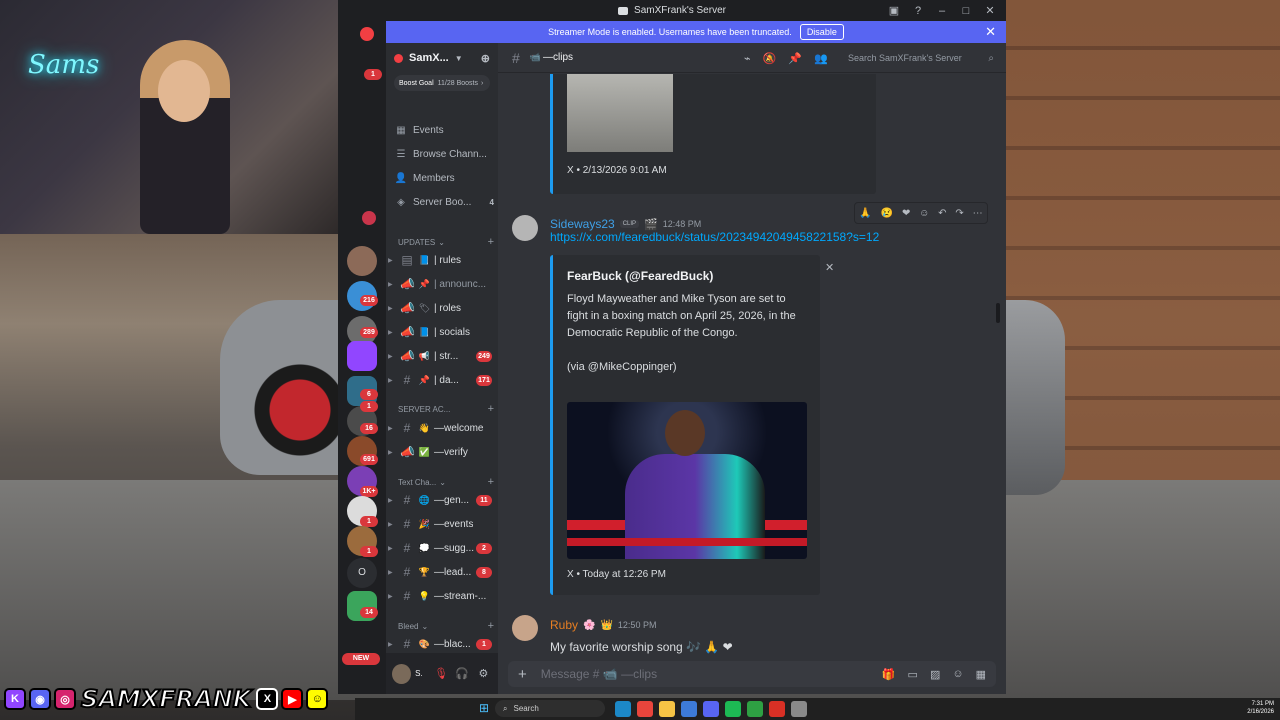 This screenshot has height=720, width=1280. Describe the element at coordinates (920, 58) in the screenshot. I see `search-input: Search SamXFrank's Server ⌕` at that location.